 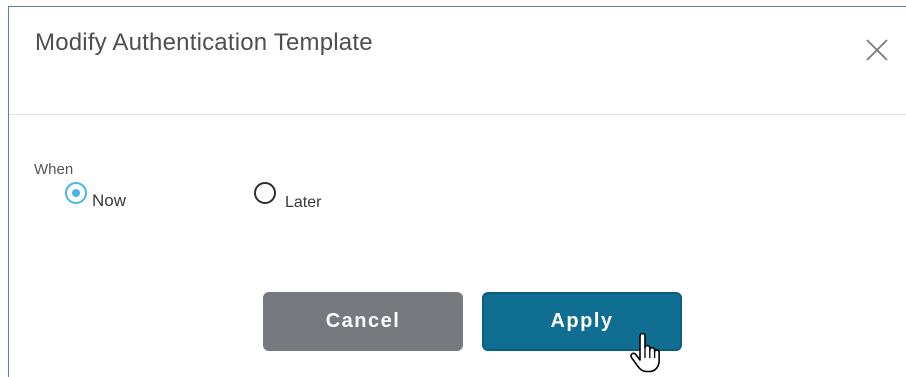 I want to click on cancel-button: Cancel, so click(x=363, y=321).